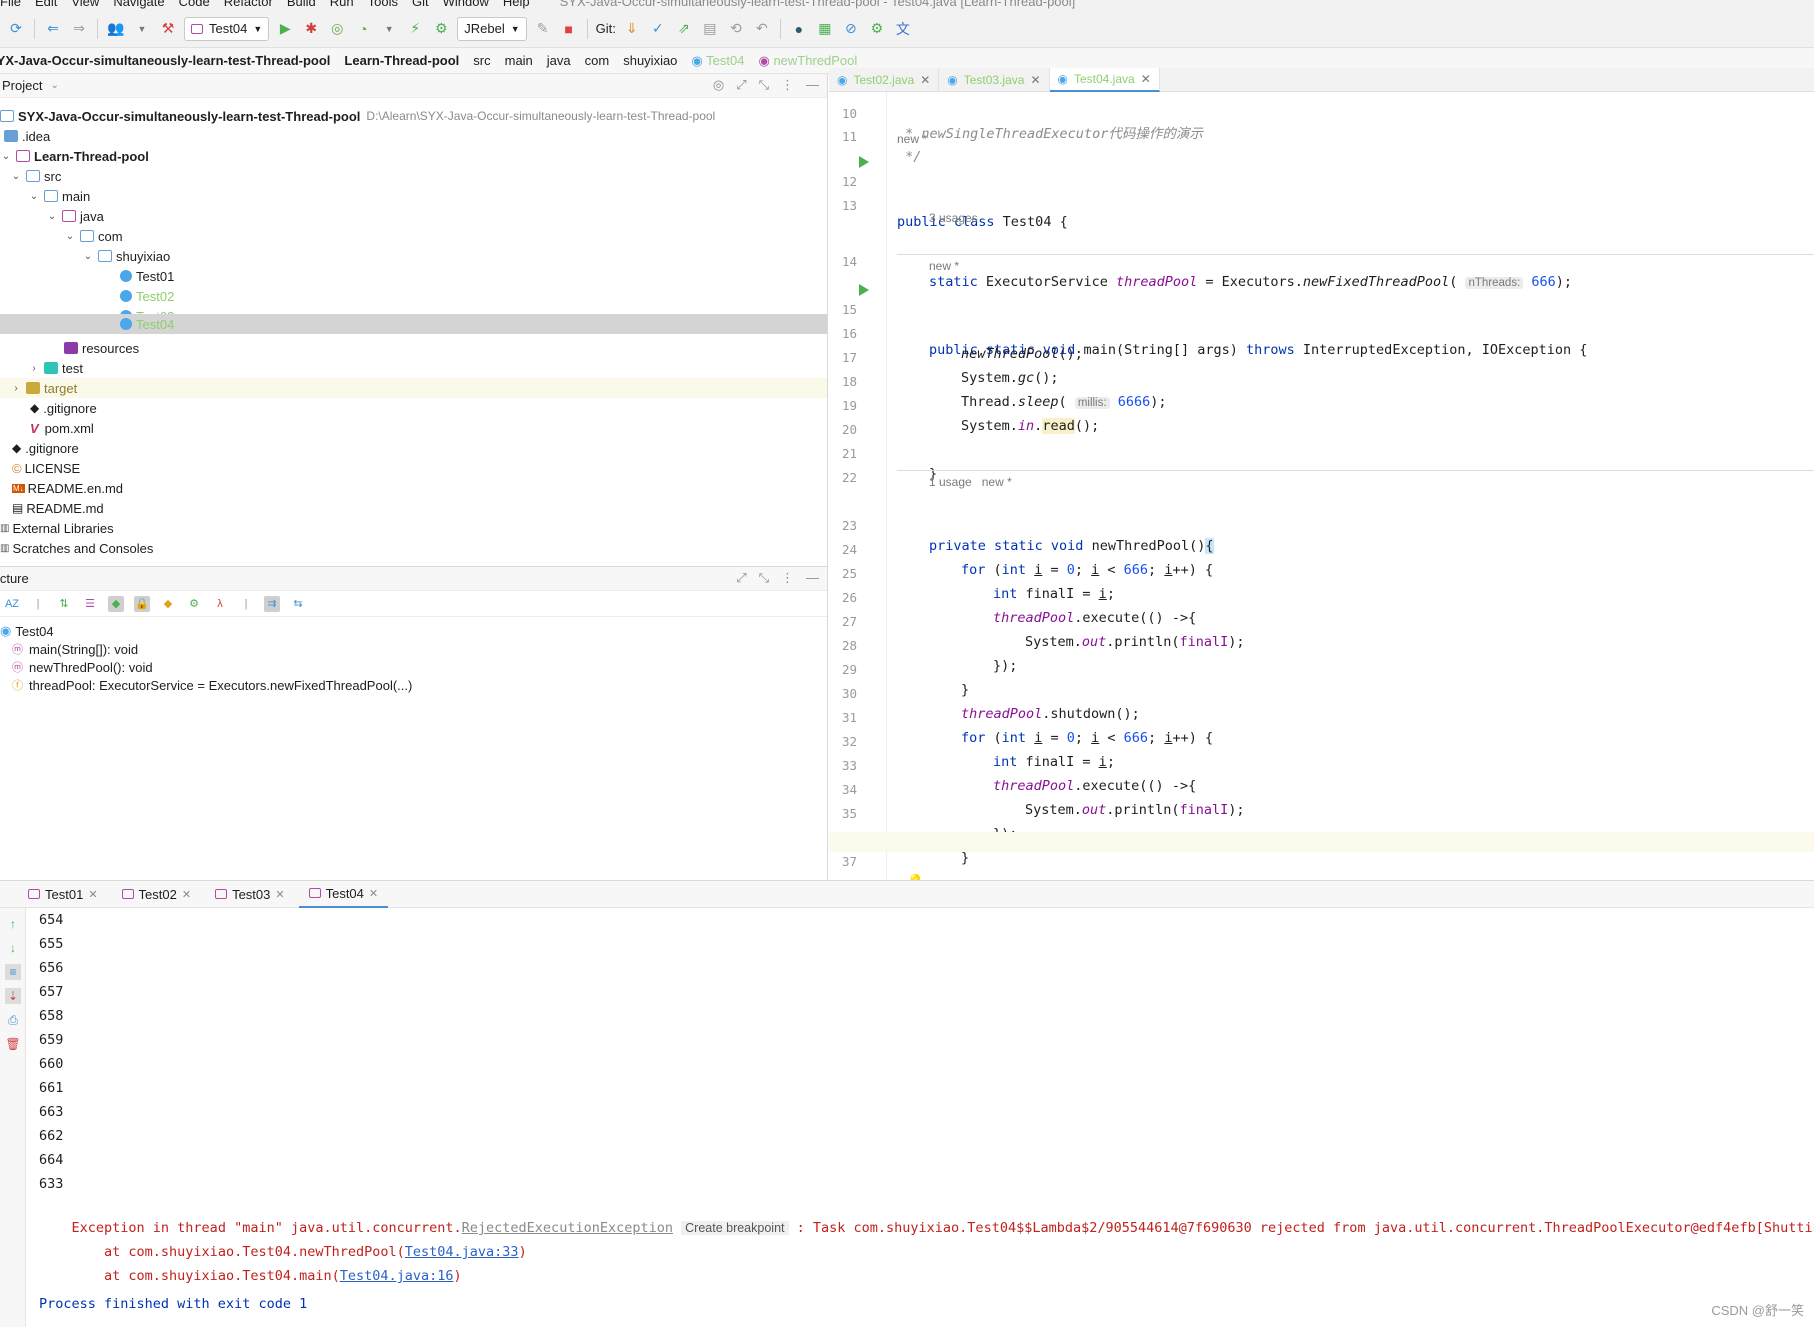 This screenshot has width=1814, height=1327. Describe the element at coordinates (46, 468) in the screenshot. I see `tree-item-license: © LICENSE` at that location.